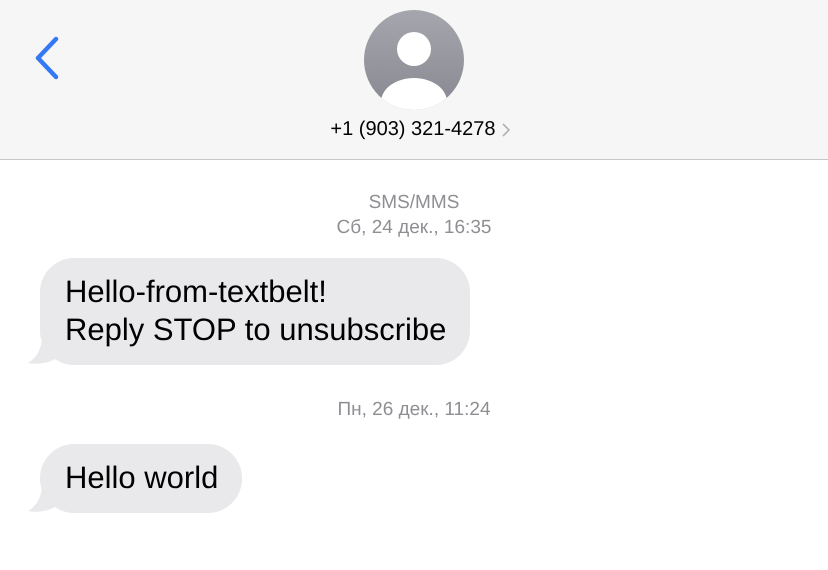 The width and height of the screenshot is (828, 570). What do you see at coordinates (506, 129) in the screenshot?
I see `chevron-icon` at bounding box center [506, 129].